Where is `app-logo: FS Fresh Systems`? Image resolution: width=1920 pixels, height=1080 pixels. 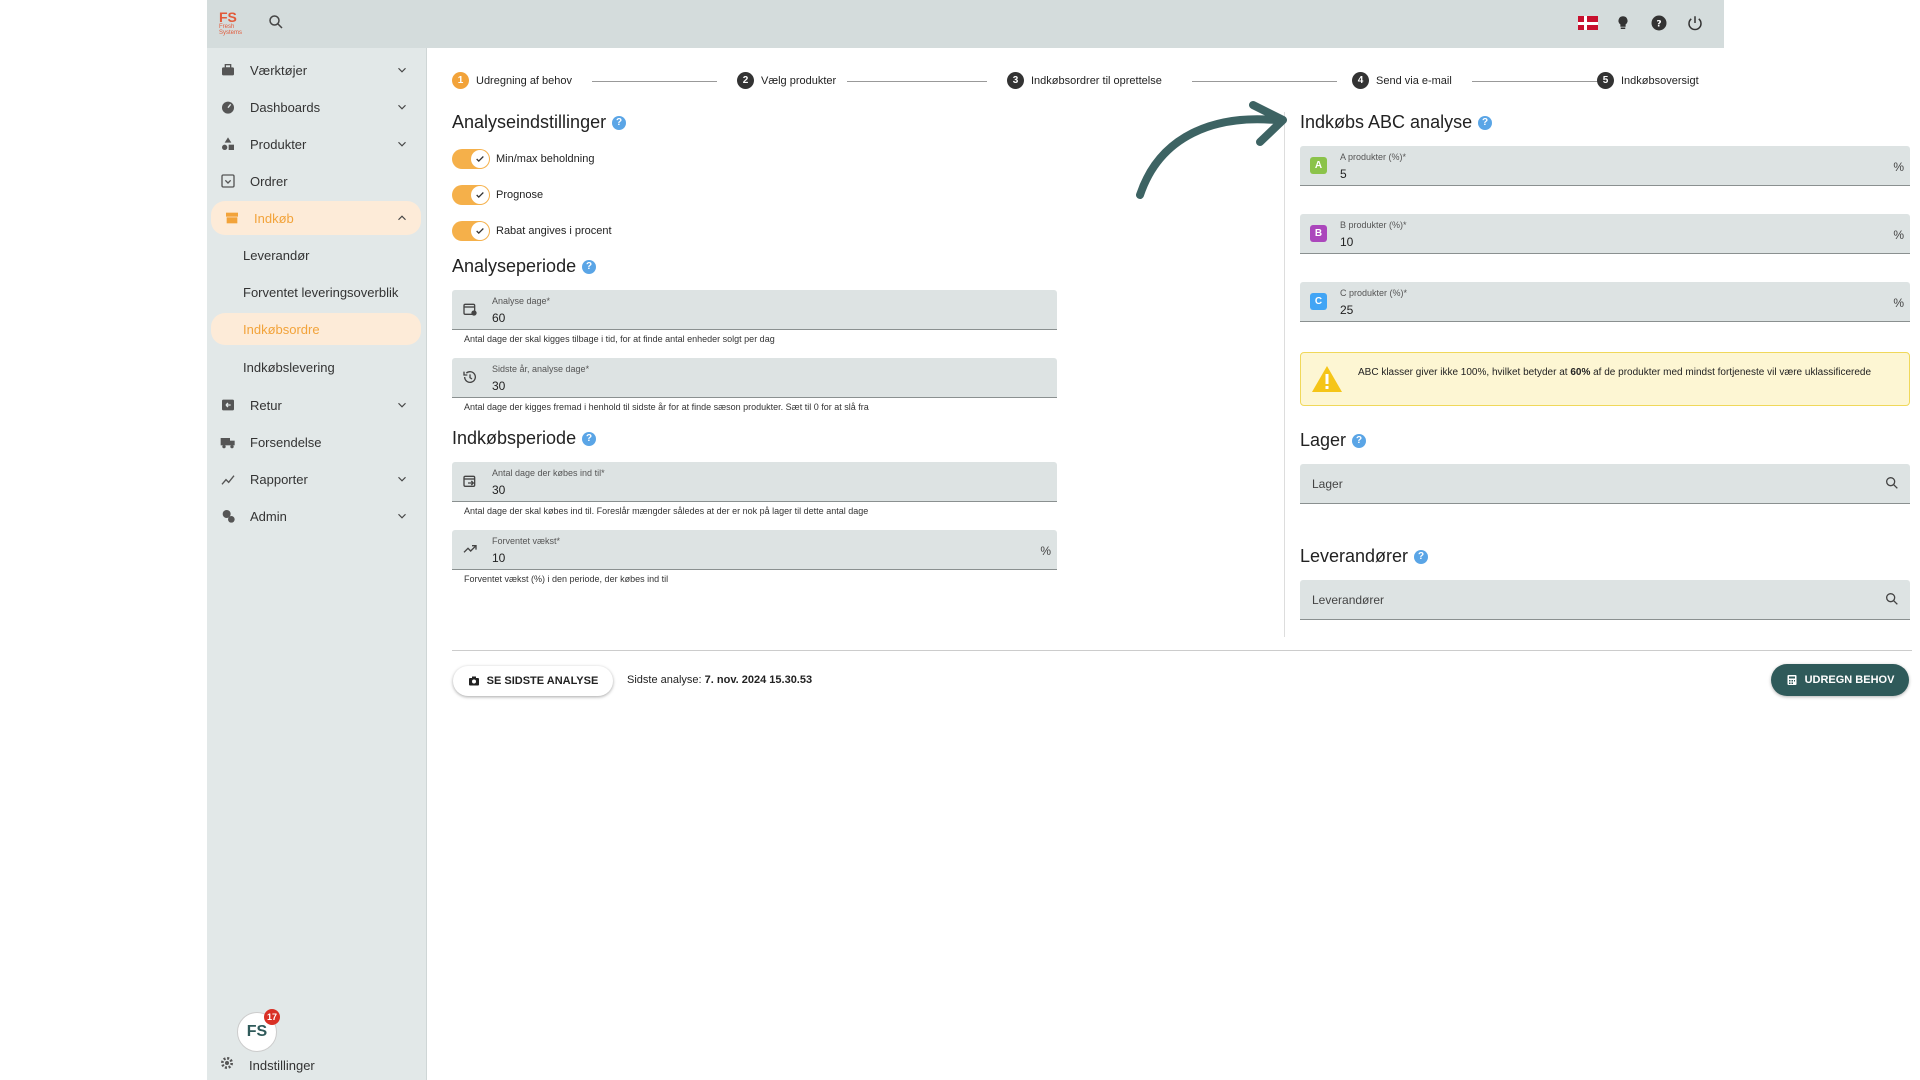
app-logo: FS Fresh Systems is located at coordinates (237, 23).